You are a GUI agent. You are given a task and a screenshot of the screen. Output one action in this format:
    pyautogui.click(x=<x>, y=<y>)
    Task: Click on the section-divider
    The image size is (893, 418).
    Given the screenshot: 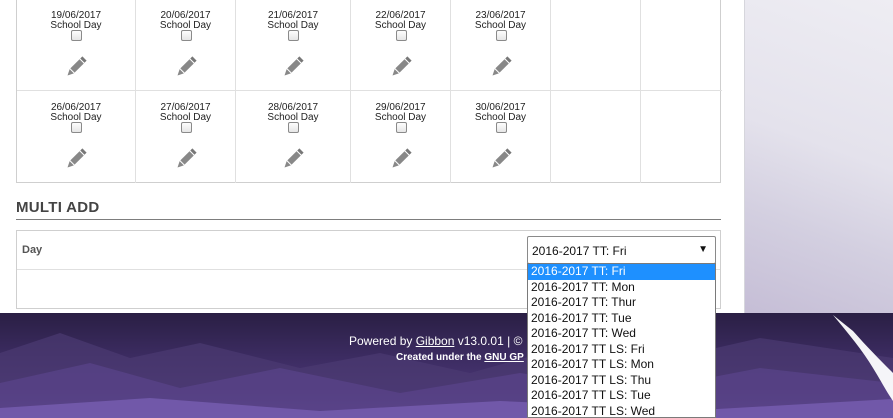 What is the action you would take?
    pyautogui.click(x=368, y=219)
    